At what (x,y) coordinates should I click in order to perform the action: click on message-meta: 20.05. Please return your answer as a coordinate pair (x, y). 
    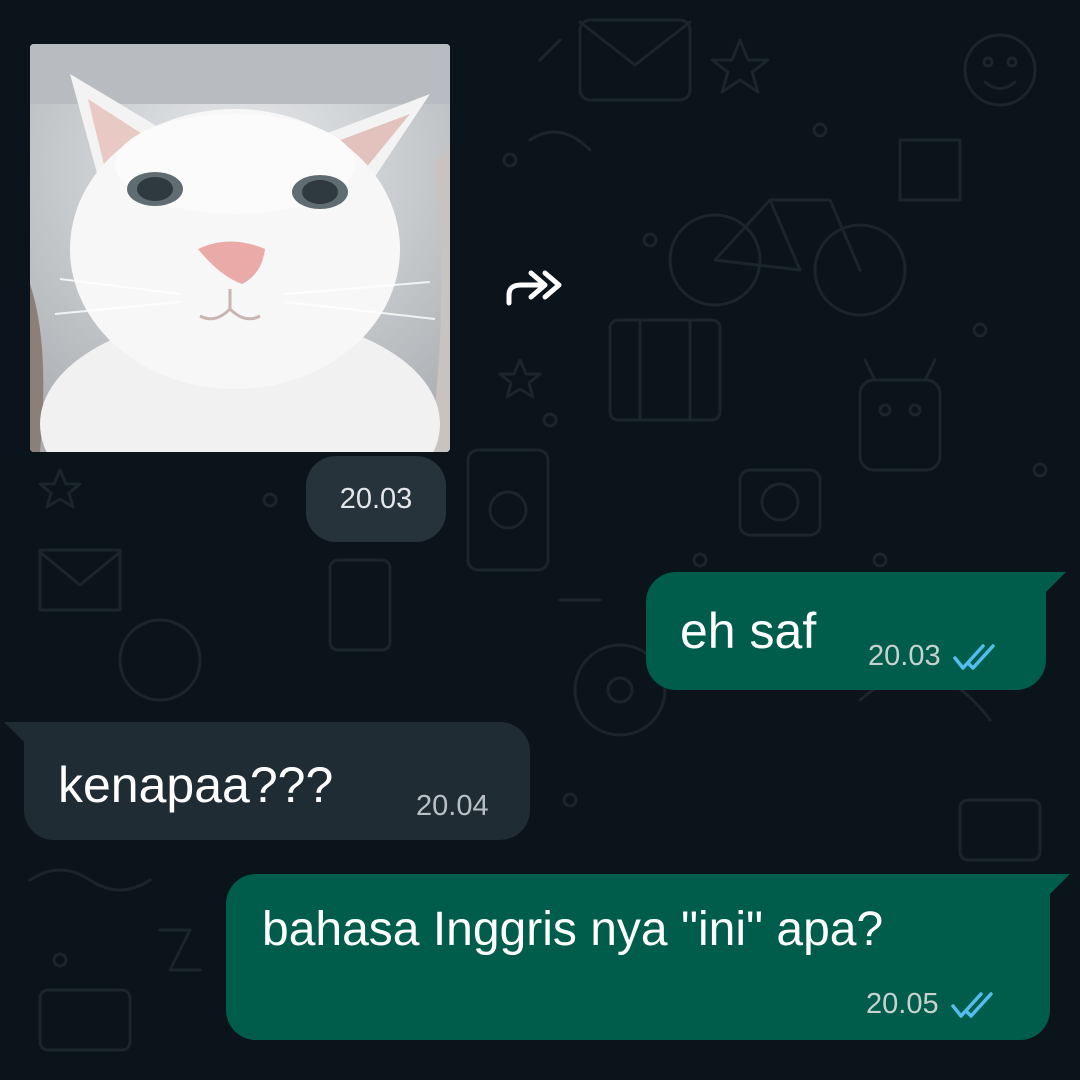
    Looking at the image, I should click on (931, 1004).